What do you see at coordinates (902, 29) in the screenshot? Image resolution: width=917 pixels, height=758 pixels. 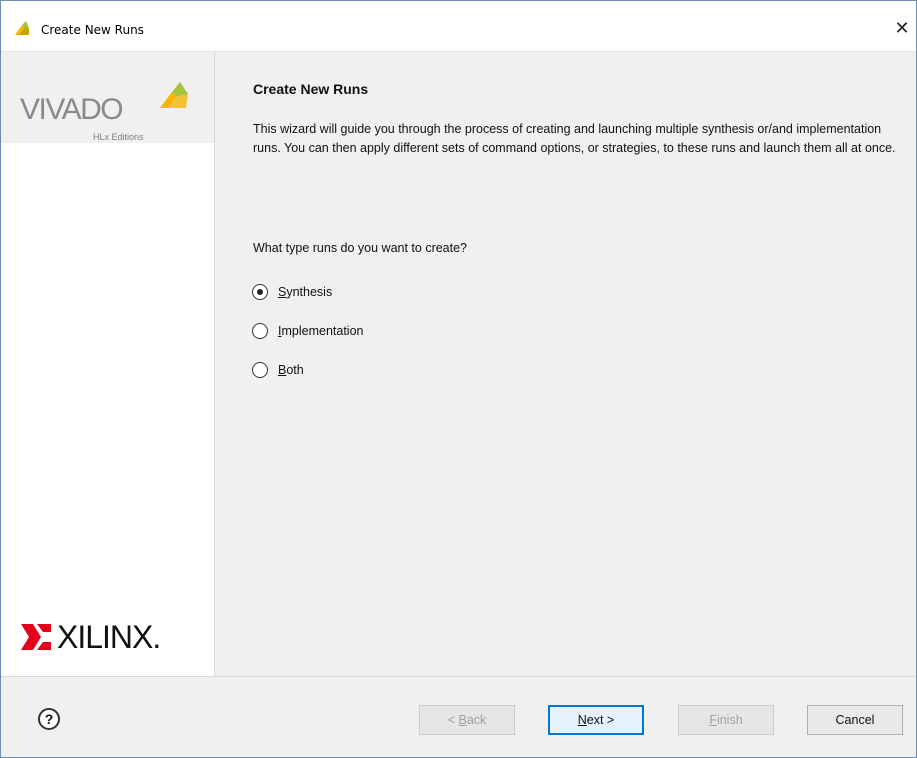 I see `close-icon: ✕` at bounding box center [902, 29].